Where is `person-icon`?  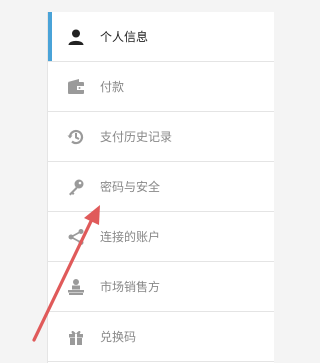 person-icon is located at coordinates (76, 37).